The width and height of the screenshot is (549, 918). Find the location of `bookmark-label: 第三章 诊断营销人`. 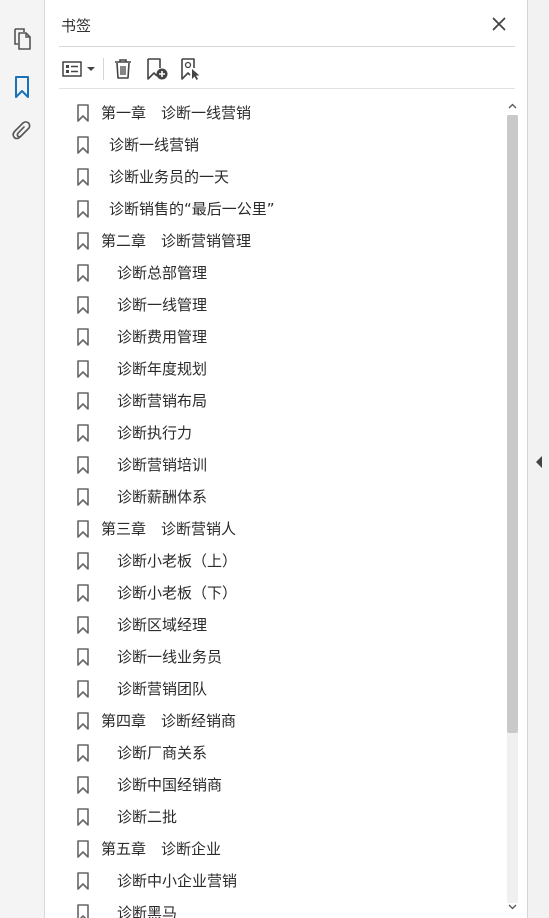

bookmark-label: 第三章 诊断营销人 is located at coordinates (169, 529).